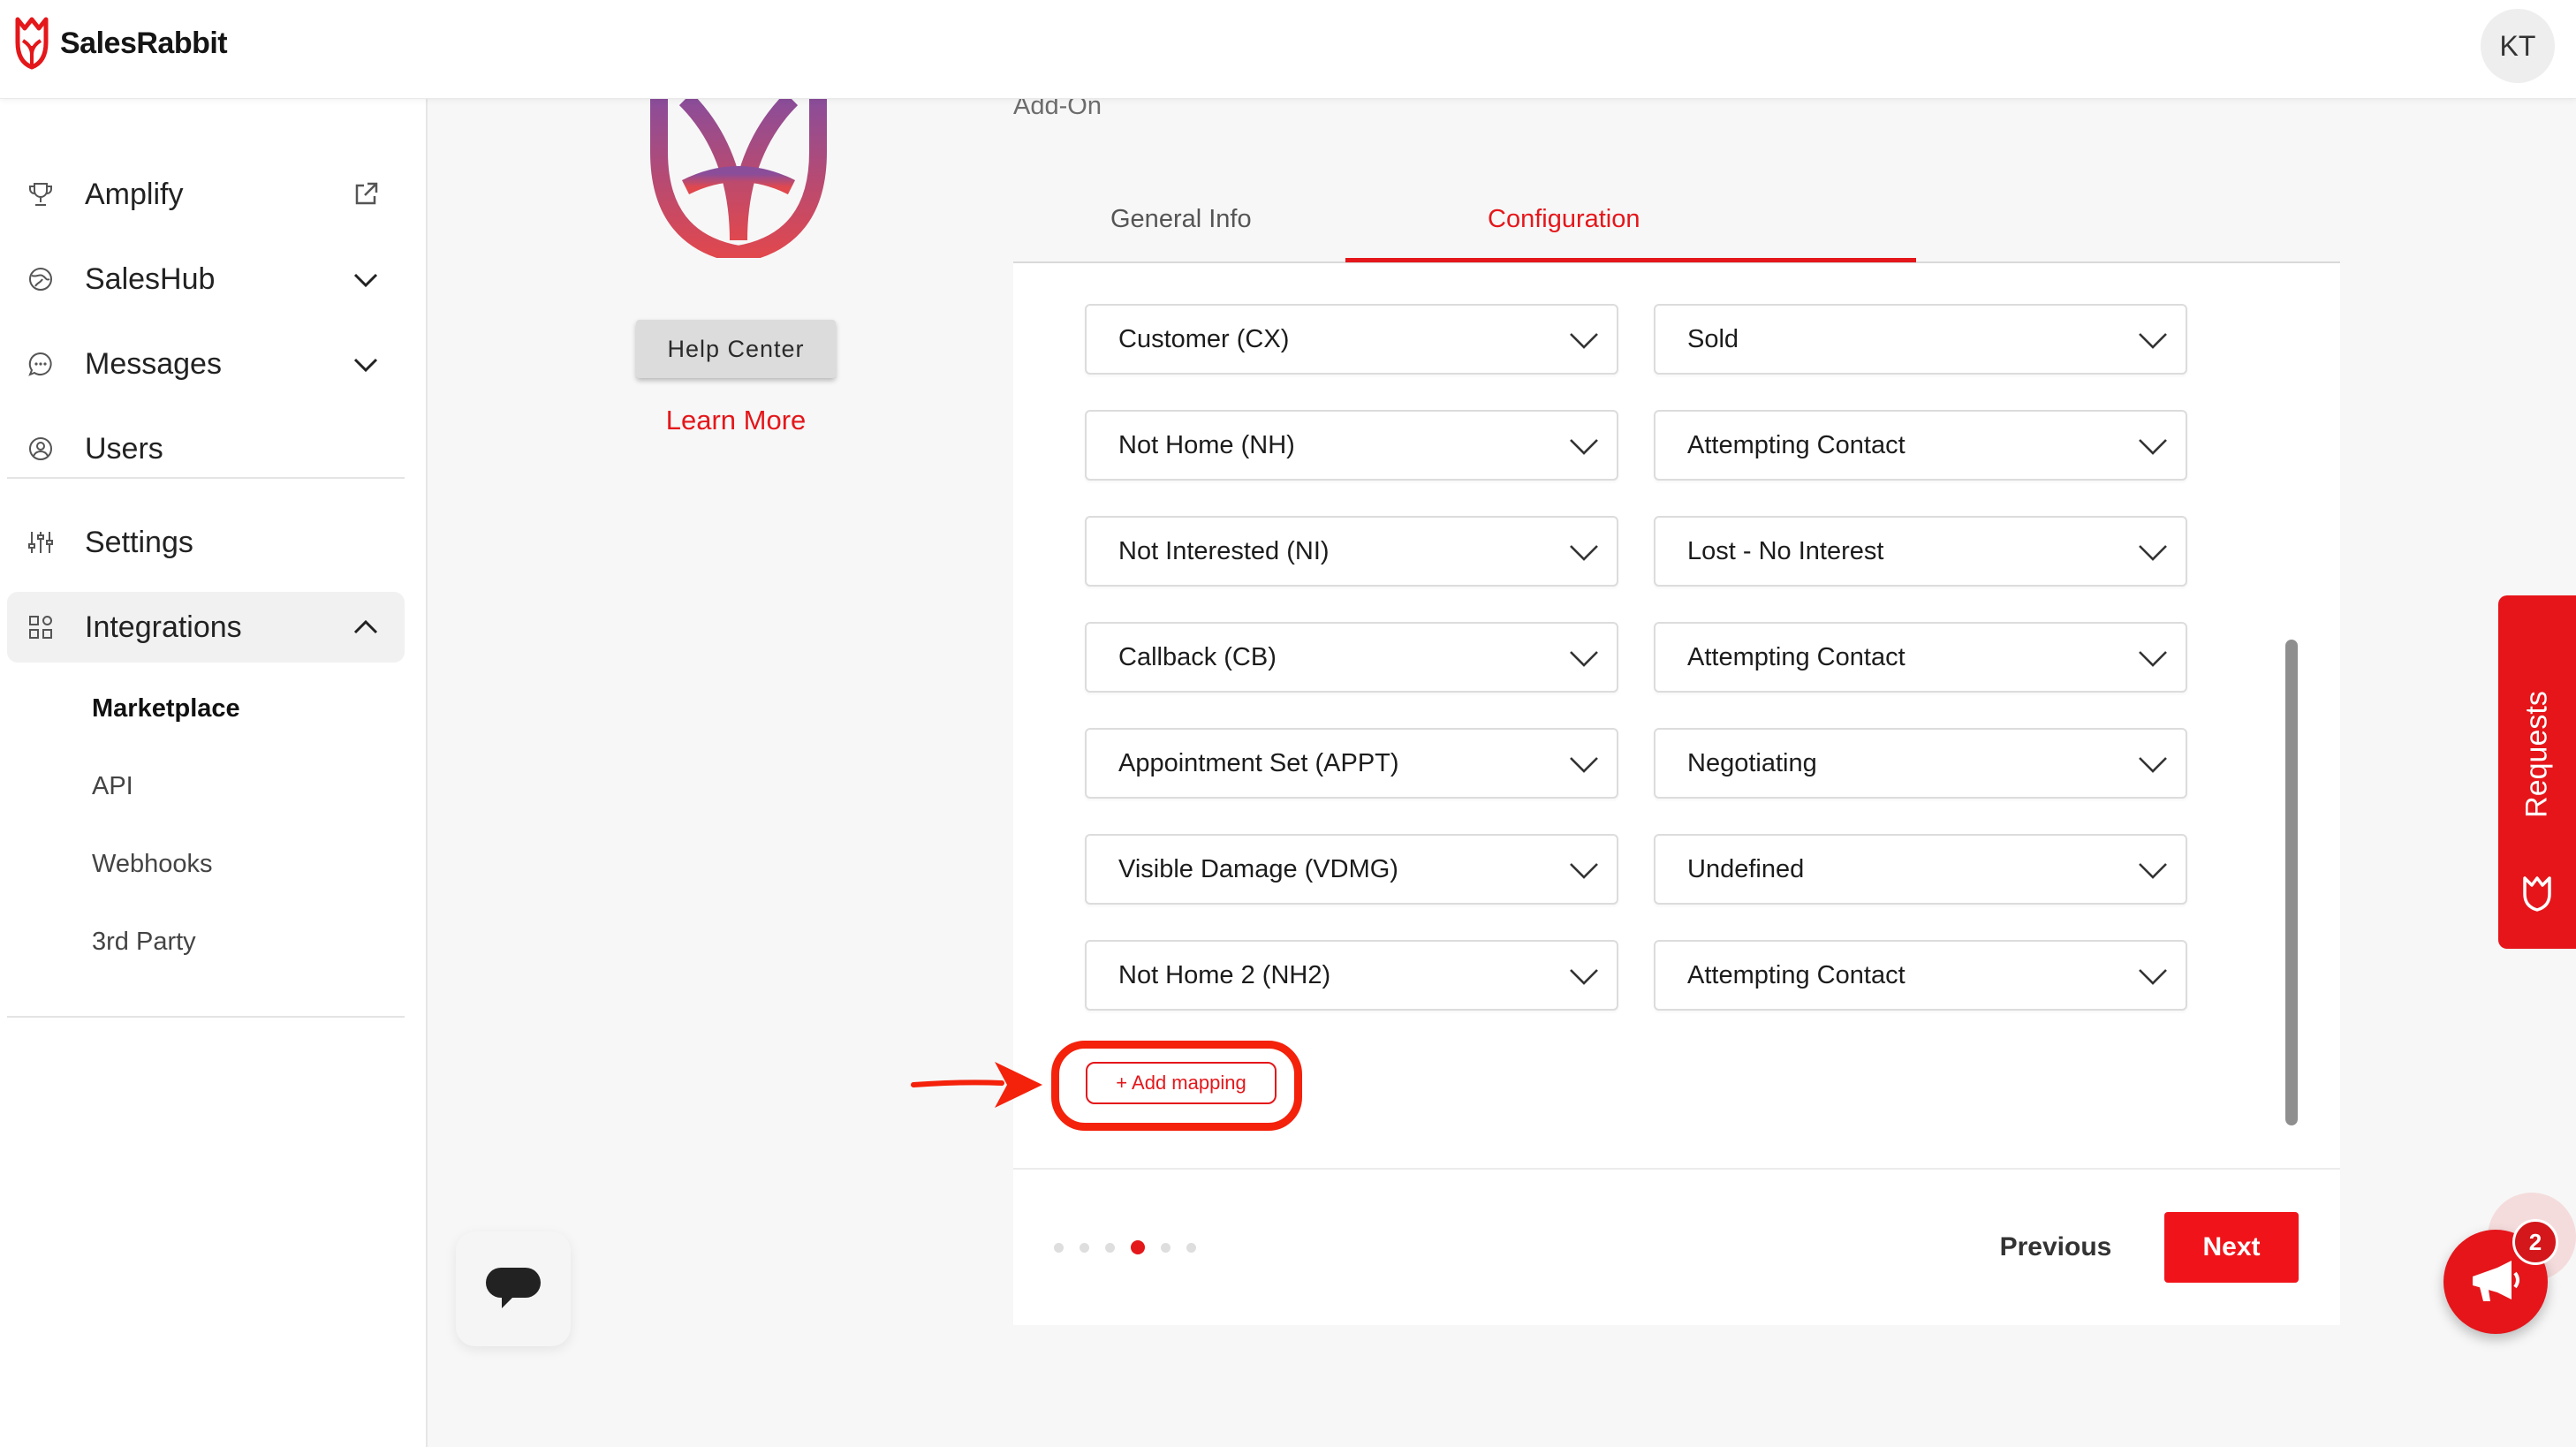  What do you see at coordinates (366, 627) in the screenshot?
I see `chevron-up-icon` at bounding box center [366, 627].